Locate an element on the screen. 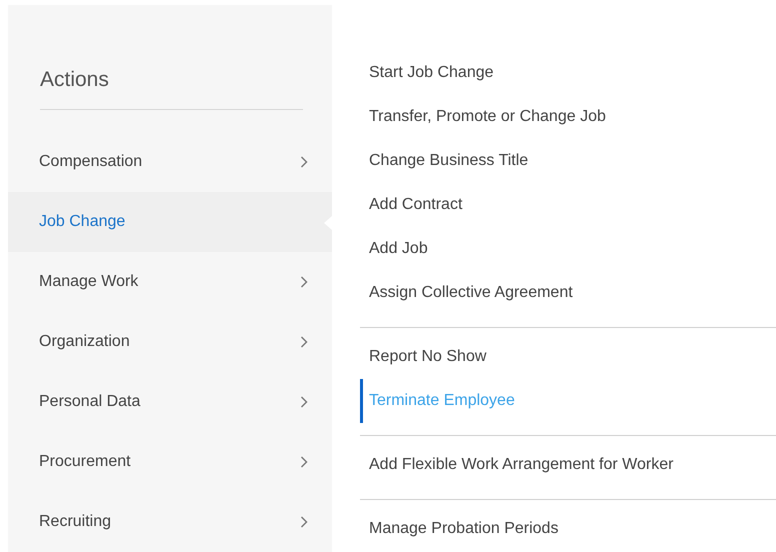 The image size is (776, 552). category-item: Compensation is located at coordinates (170, 162).